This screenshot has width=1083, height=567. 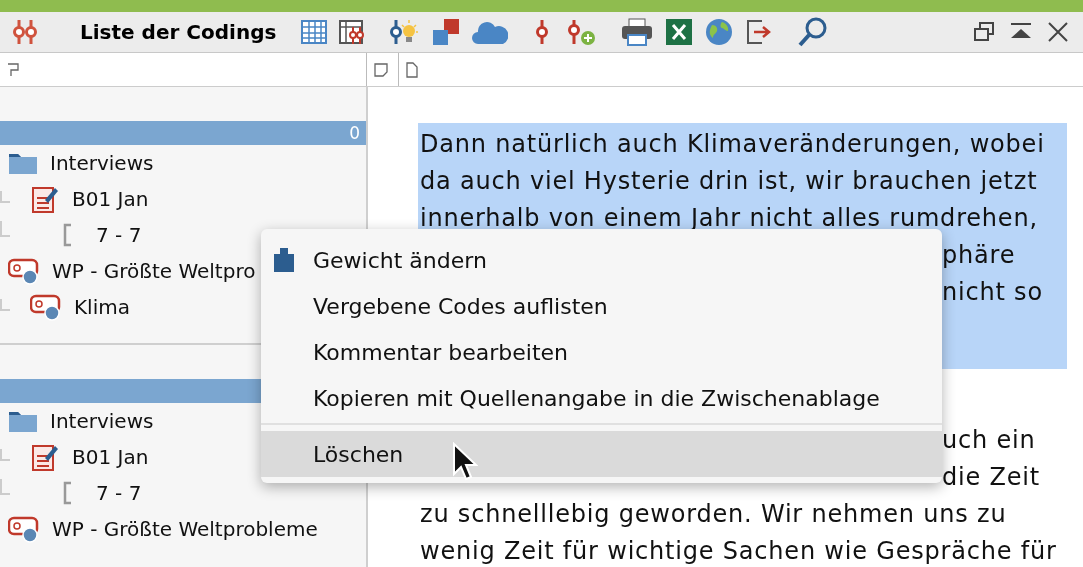 I want to click on text-line: Dann natürlich auch Klimaveränderungen, wobei, so click(x=732, y=144).